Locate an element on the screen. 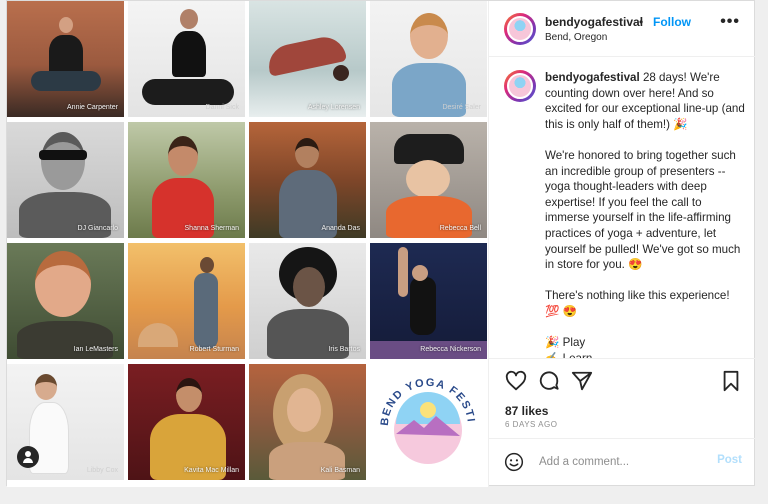 The image size is (768, 504). monument is located at coordinates (158, 335).